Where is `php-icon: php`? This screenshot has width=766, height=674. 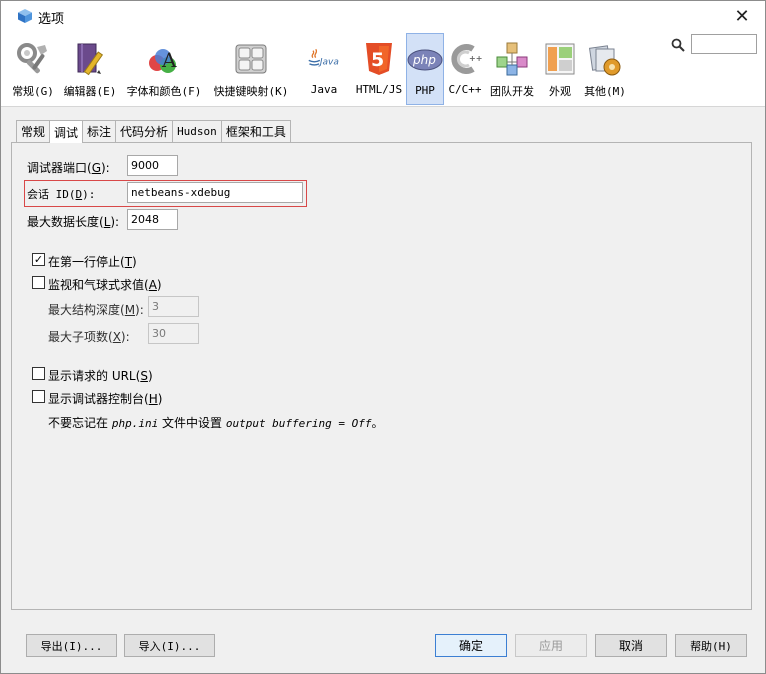
php-icon: php is located at coordinates (425, 60).